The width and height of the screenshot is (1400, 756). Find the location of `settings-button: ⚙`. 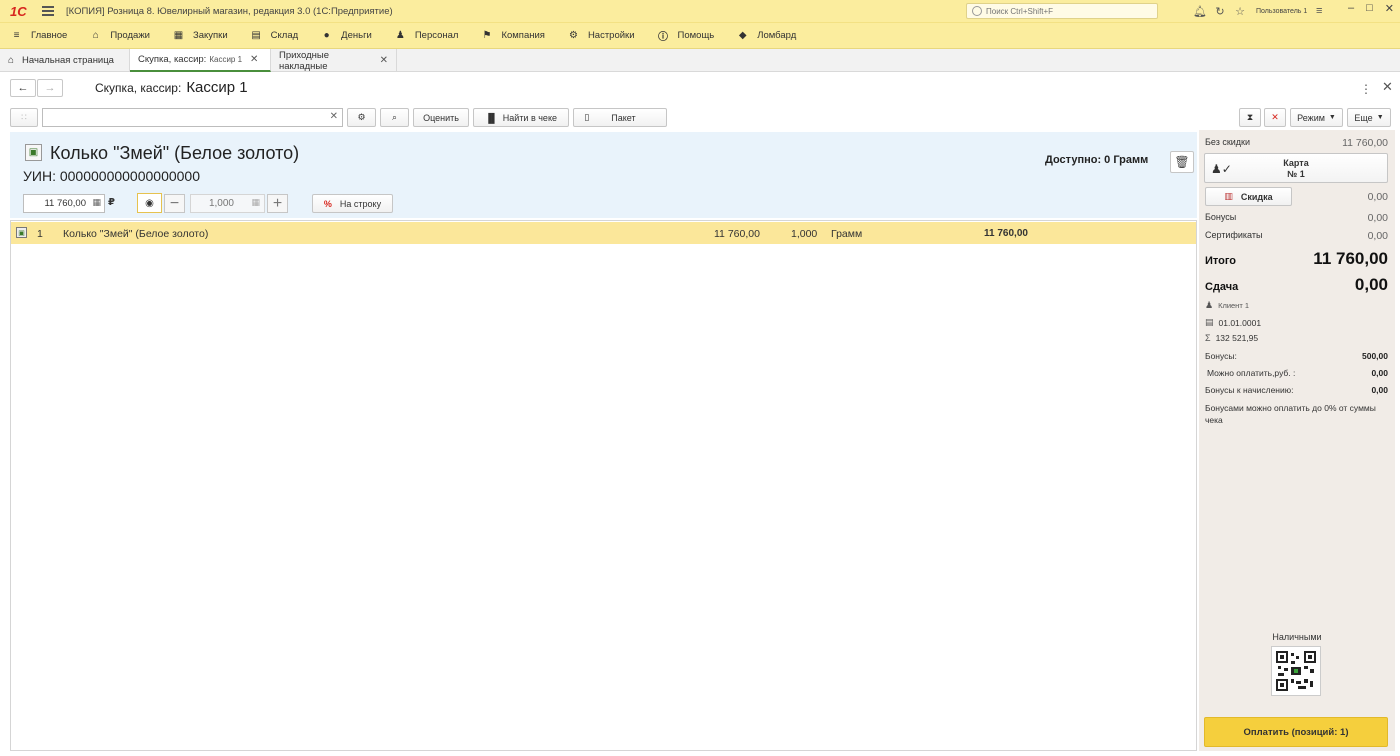

settings-button: ⚙ is located at coordinates (361, 117).